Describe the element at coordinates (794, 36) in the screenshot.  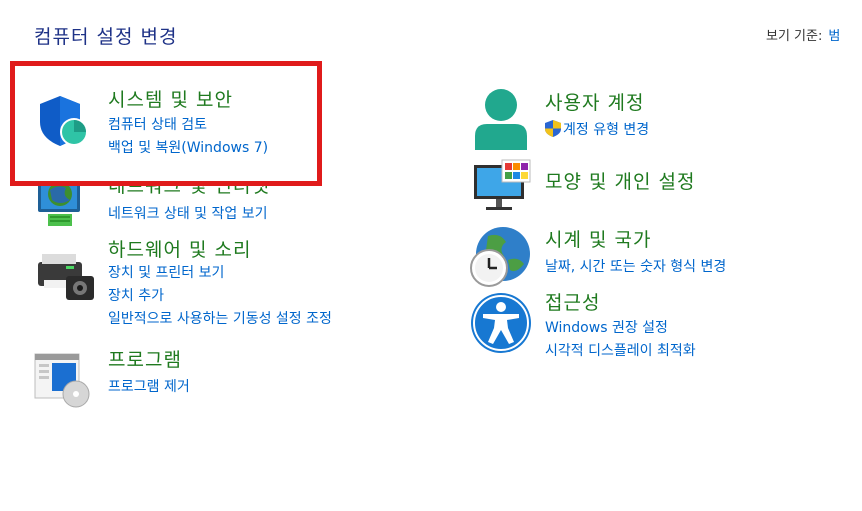
I see `view-by-label: 보기 기준:` at that location.